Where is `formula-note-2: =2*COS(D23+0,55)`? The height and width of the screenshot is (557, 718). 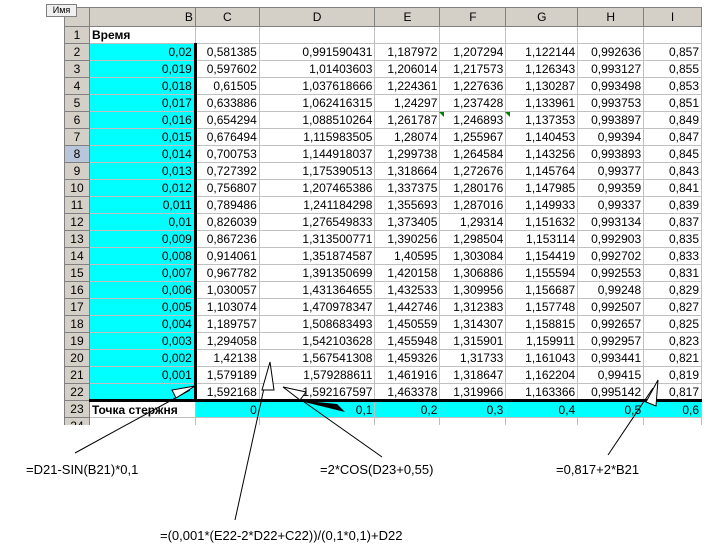
formula-note-2: =2*COS(D23+0,55) is located at coordinates (377, 469).